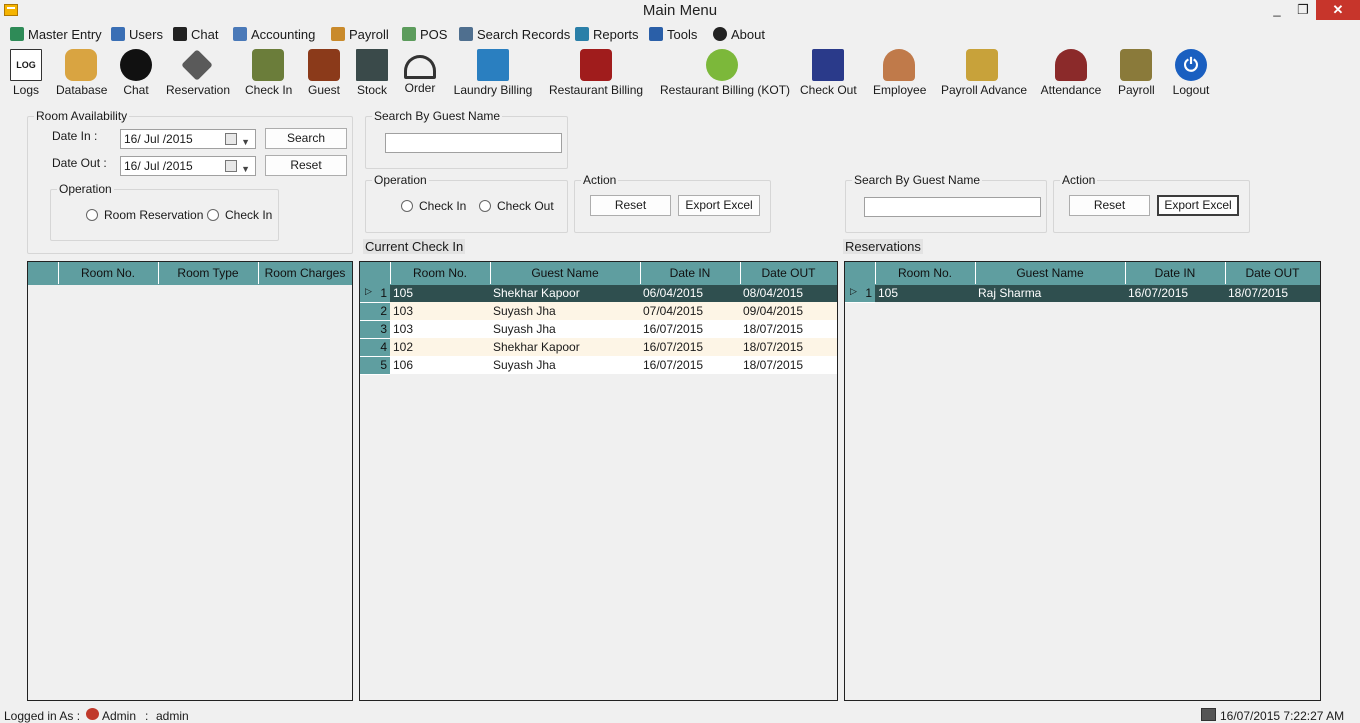 Image resolution: width=1360 pixels, height=723 pixels. I want to click on toolbar-database: Database, so click(81, 73).